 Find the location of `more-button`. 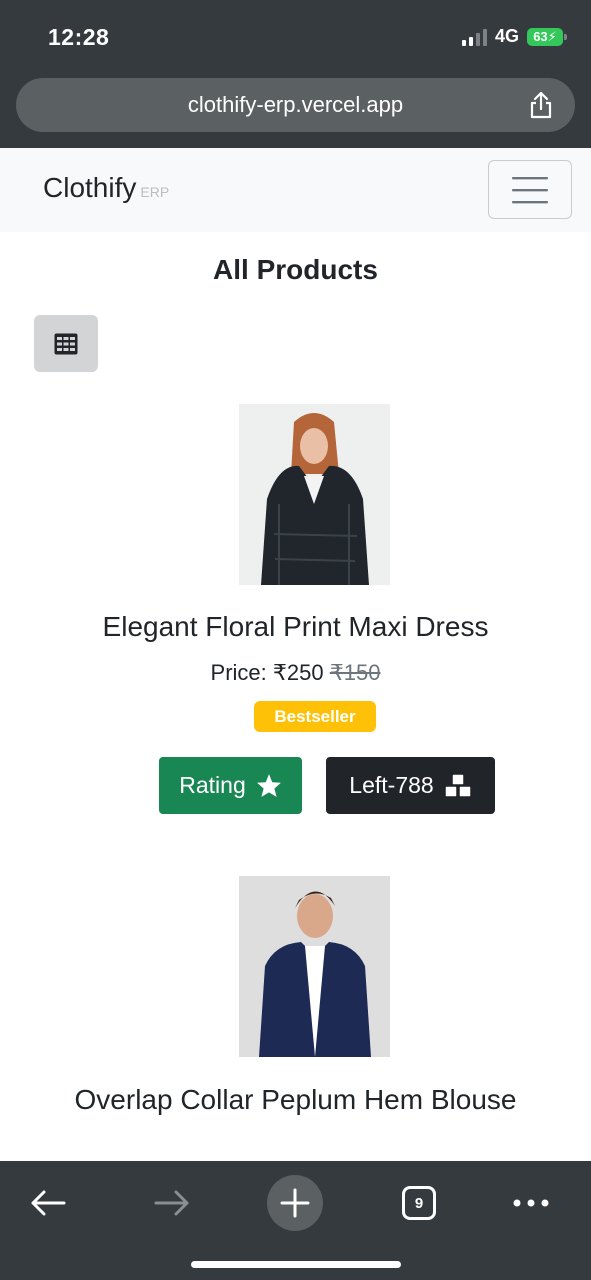

more-button is located at coordinates (531, 1203).